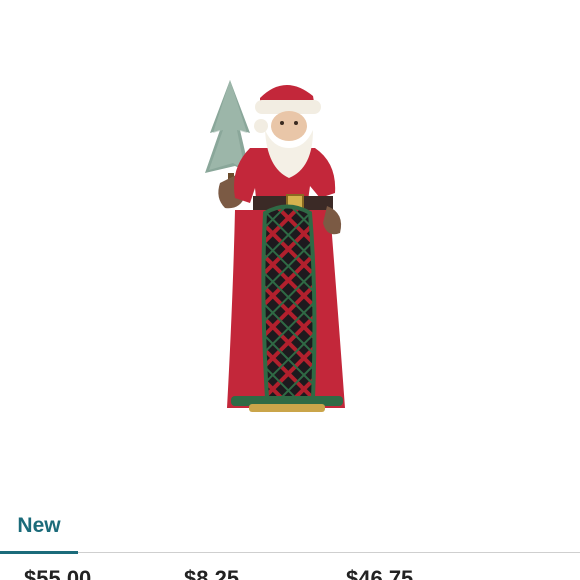  Describe the element at coordinates (212, 573) in the screenshot. I see `price-2: $8.25` at that location.